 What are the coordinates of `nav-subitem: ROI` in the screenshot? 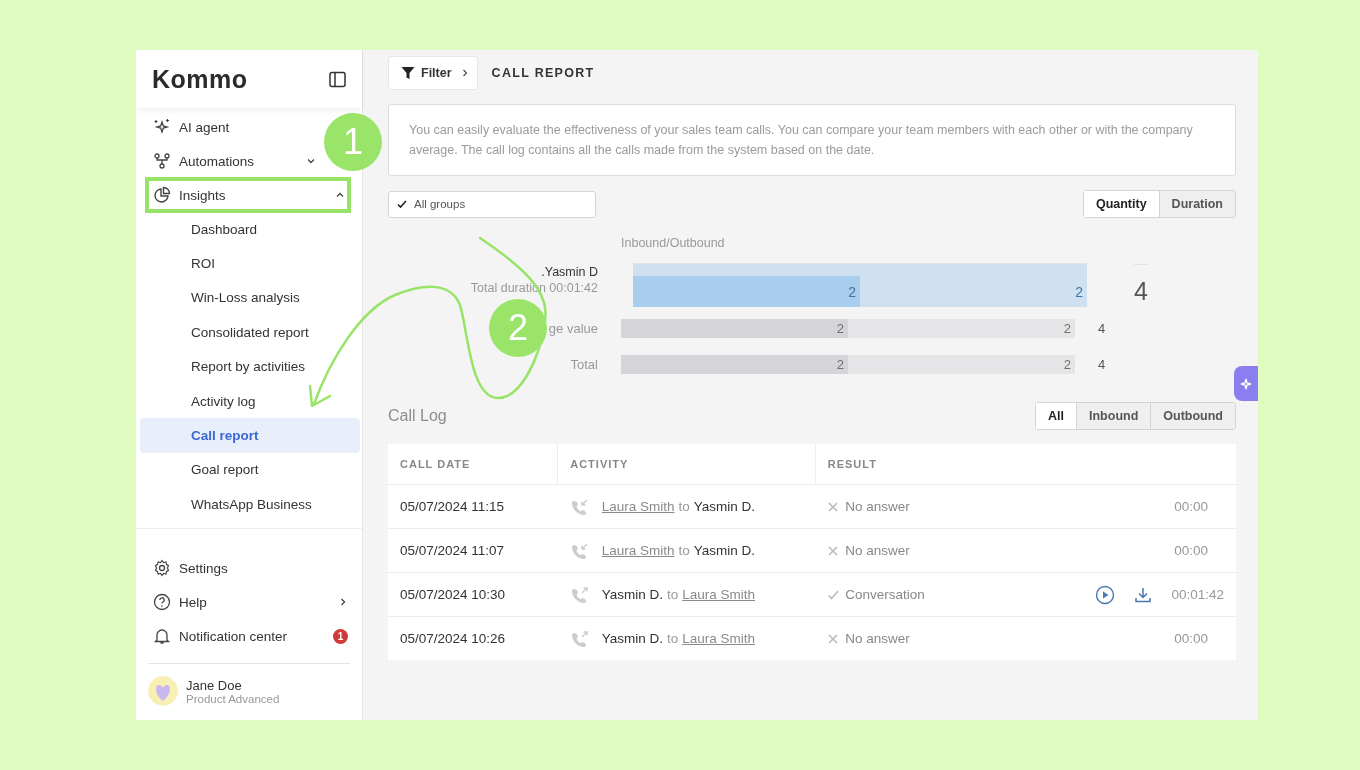 It's located at (250, 263).